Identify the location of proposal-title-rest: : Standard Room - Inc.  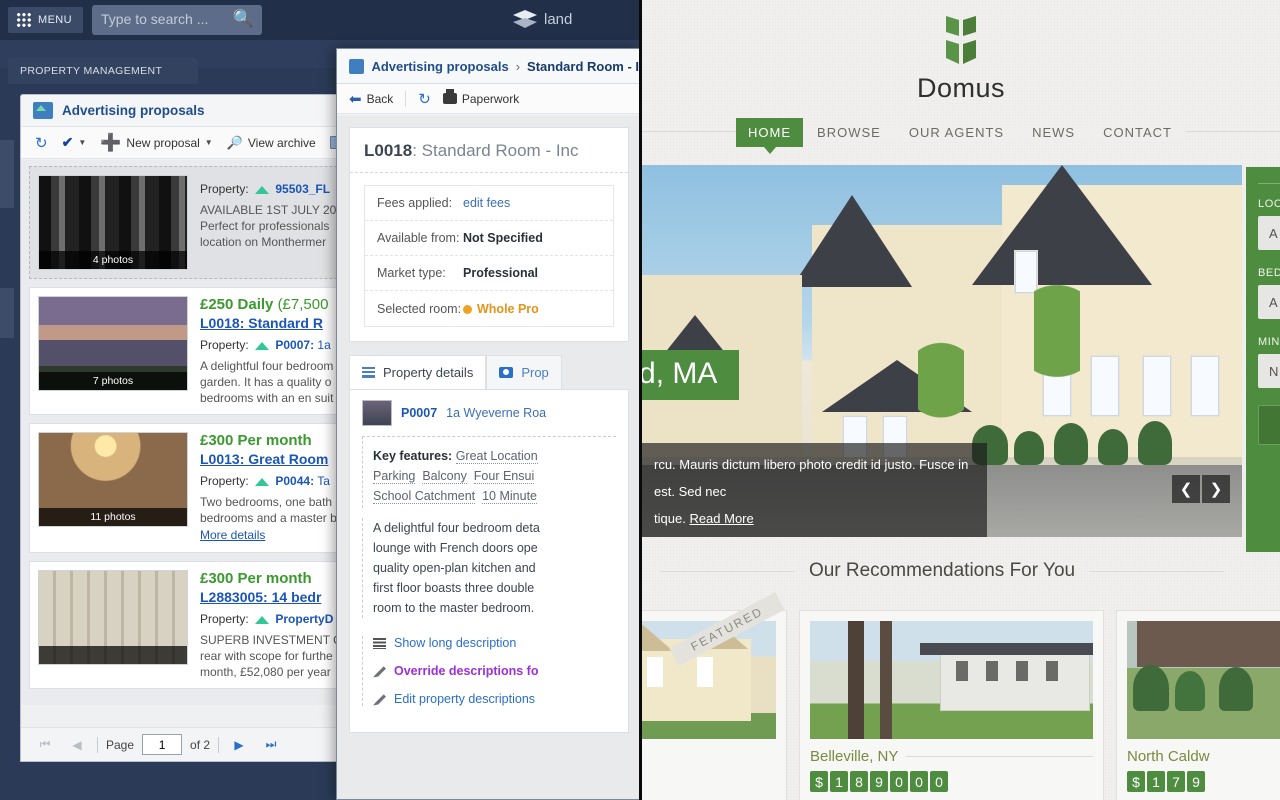
(495, 150).